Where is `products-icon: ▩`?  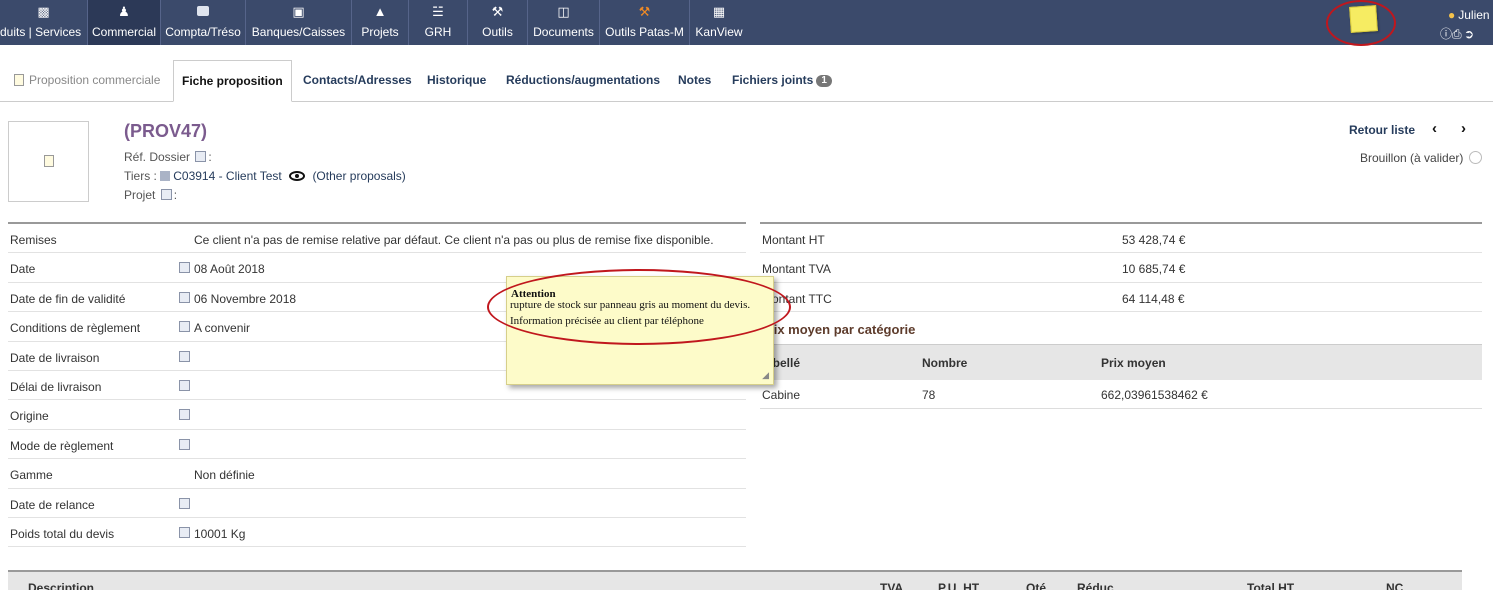 products-icon: ▩ is located at coordinates (43, 11).